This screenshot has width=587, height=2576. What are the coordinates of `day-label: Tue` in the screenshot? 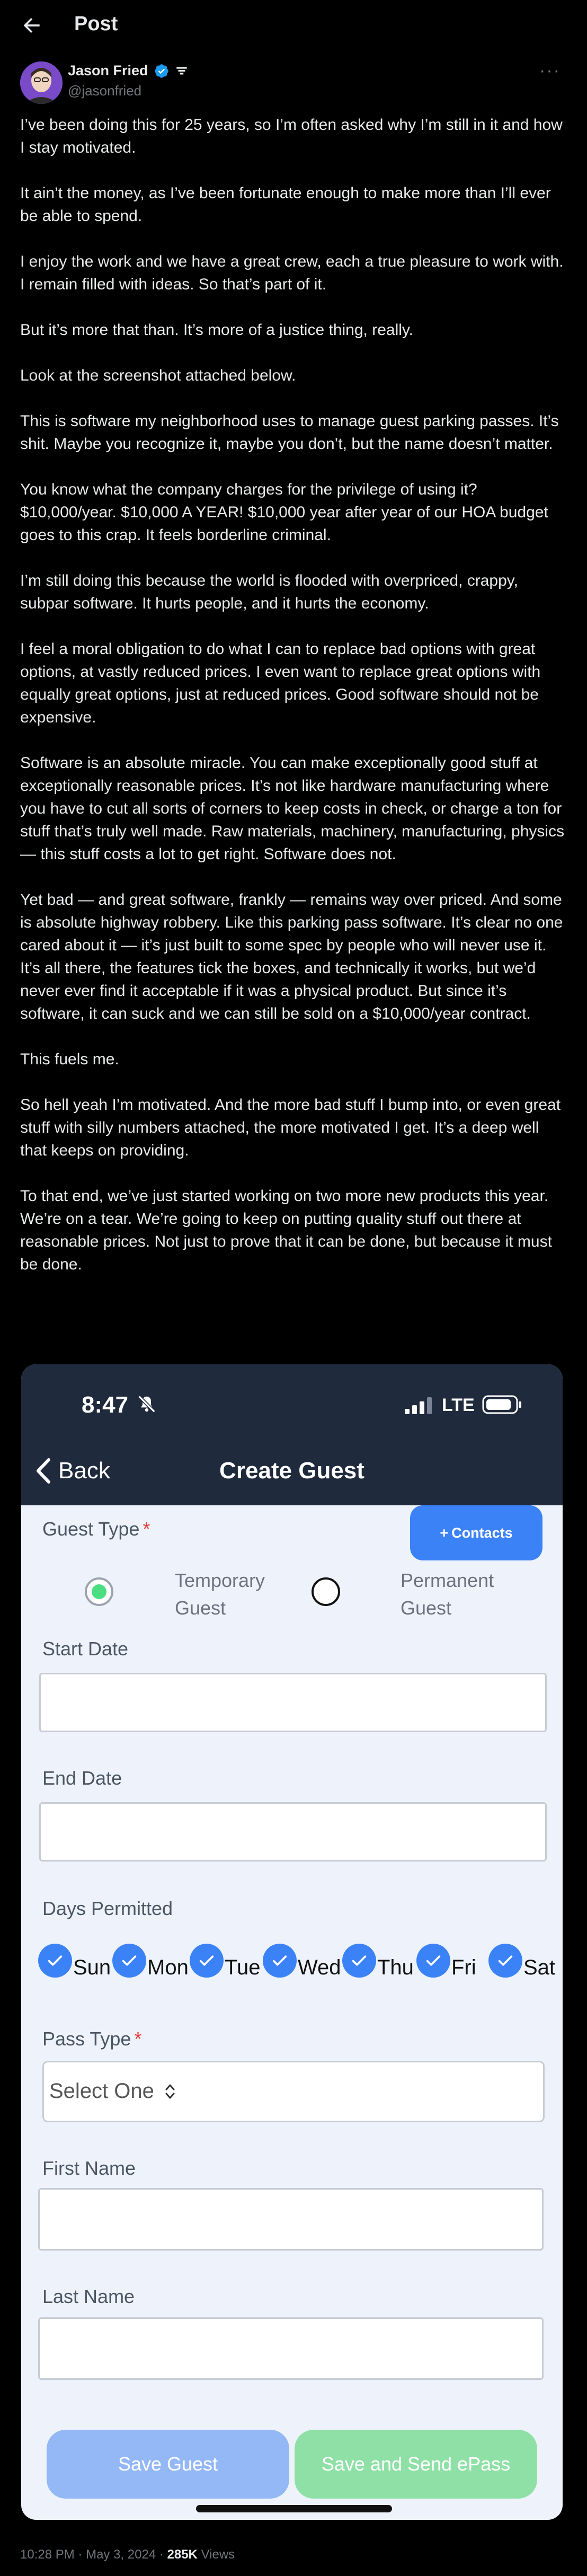 It's located at (243, 1967).